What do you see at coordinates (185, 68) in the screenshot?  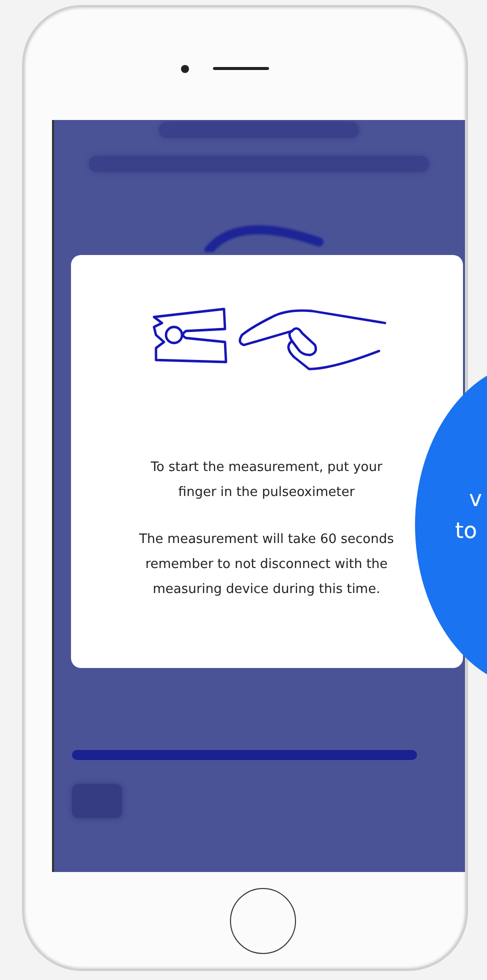 I see `camera-icon` at bounding box center [185, 68].